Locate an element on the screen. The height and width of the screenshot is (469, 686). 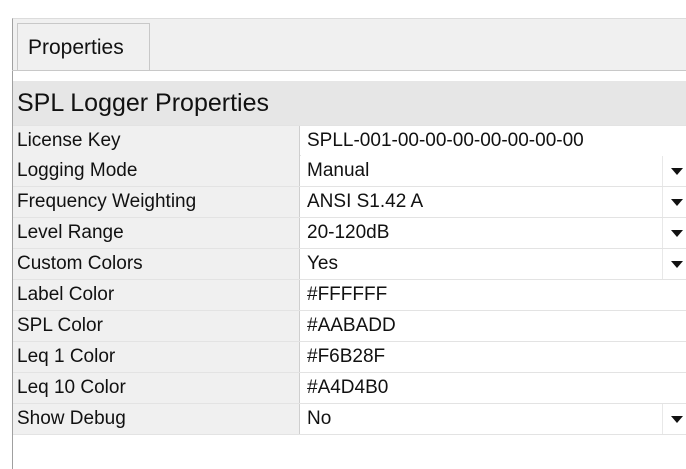
property-label: Level Range is located at coordinates (156, 233).